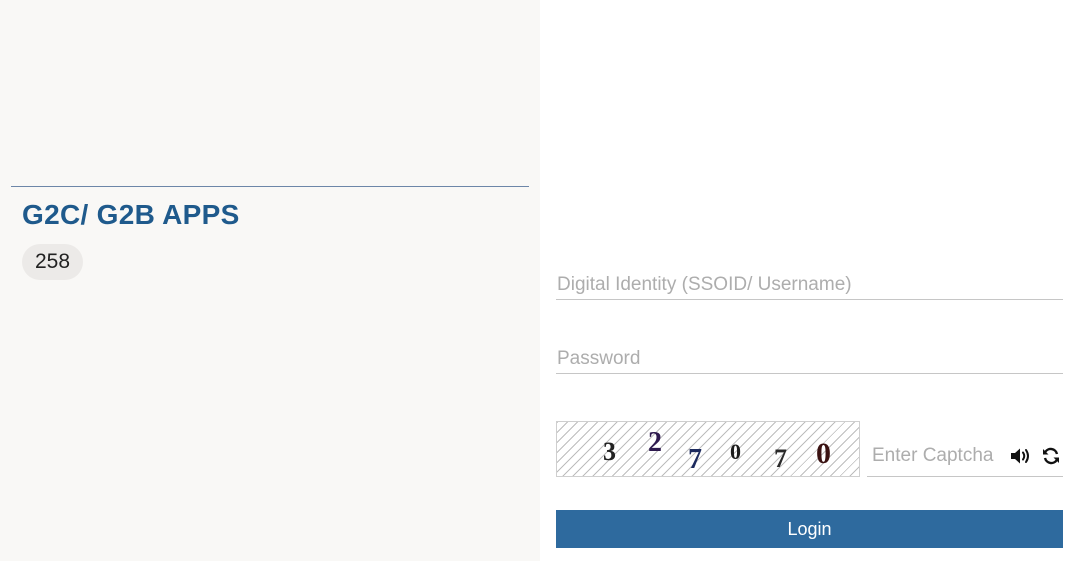 Image resolution: width=1080 pixels, height=561 pixels. What do you see at coordinates (1051, 456) in the screenshot?
I see `refresh-icon` at bounding box center [1051, 456].